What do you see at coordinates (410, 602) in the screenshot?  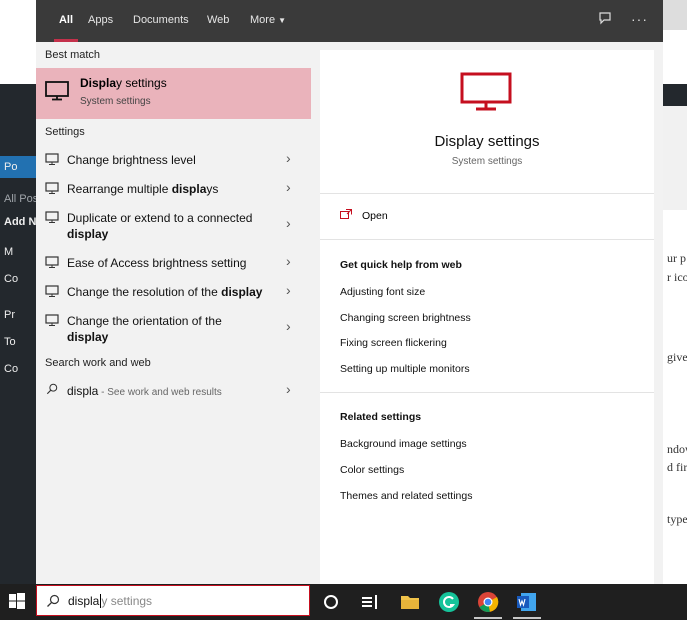 I see `file-explorer-icon` at bounding box center [410, 602].